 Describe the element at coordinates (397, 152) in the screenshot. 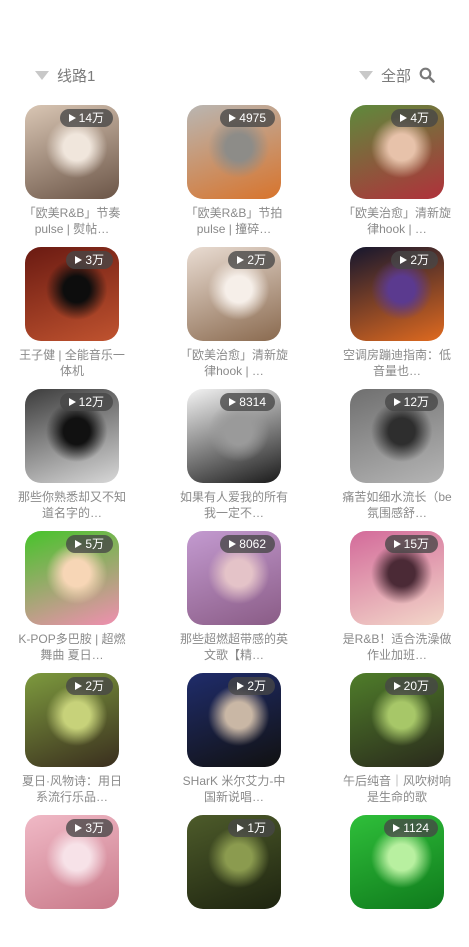

I see `playlist-cover: 4万` at that location.